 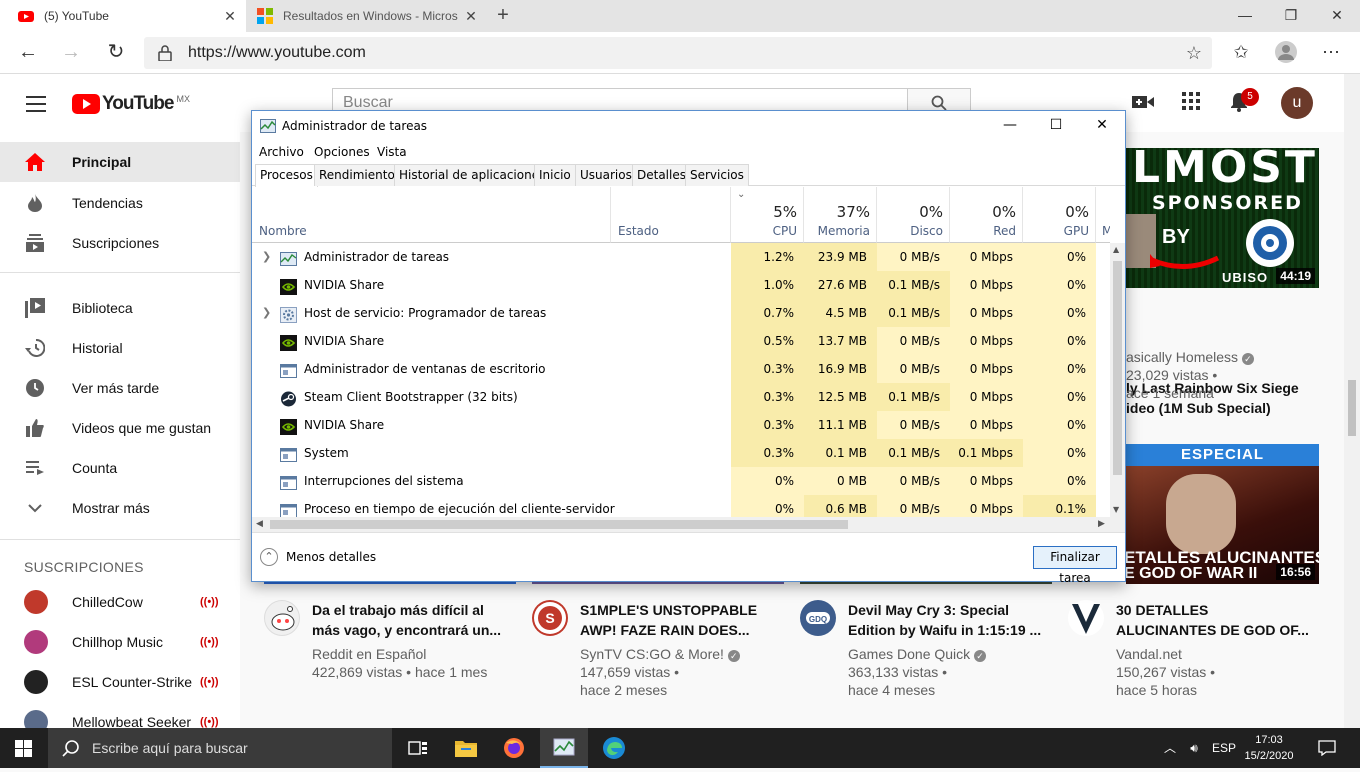 I want to click on process-row: NVIDIA Share 1.0% 27.6 MB 0.1 MB/s 0 Mbps 0%, so click(x=682, y=285).